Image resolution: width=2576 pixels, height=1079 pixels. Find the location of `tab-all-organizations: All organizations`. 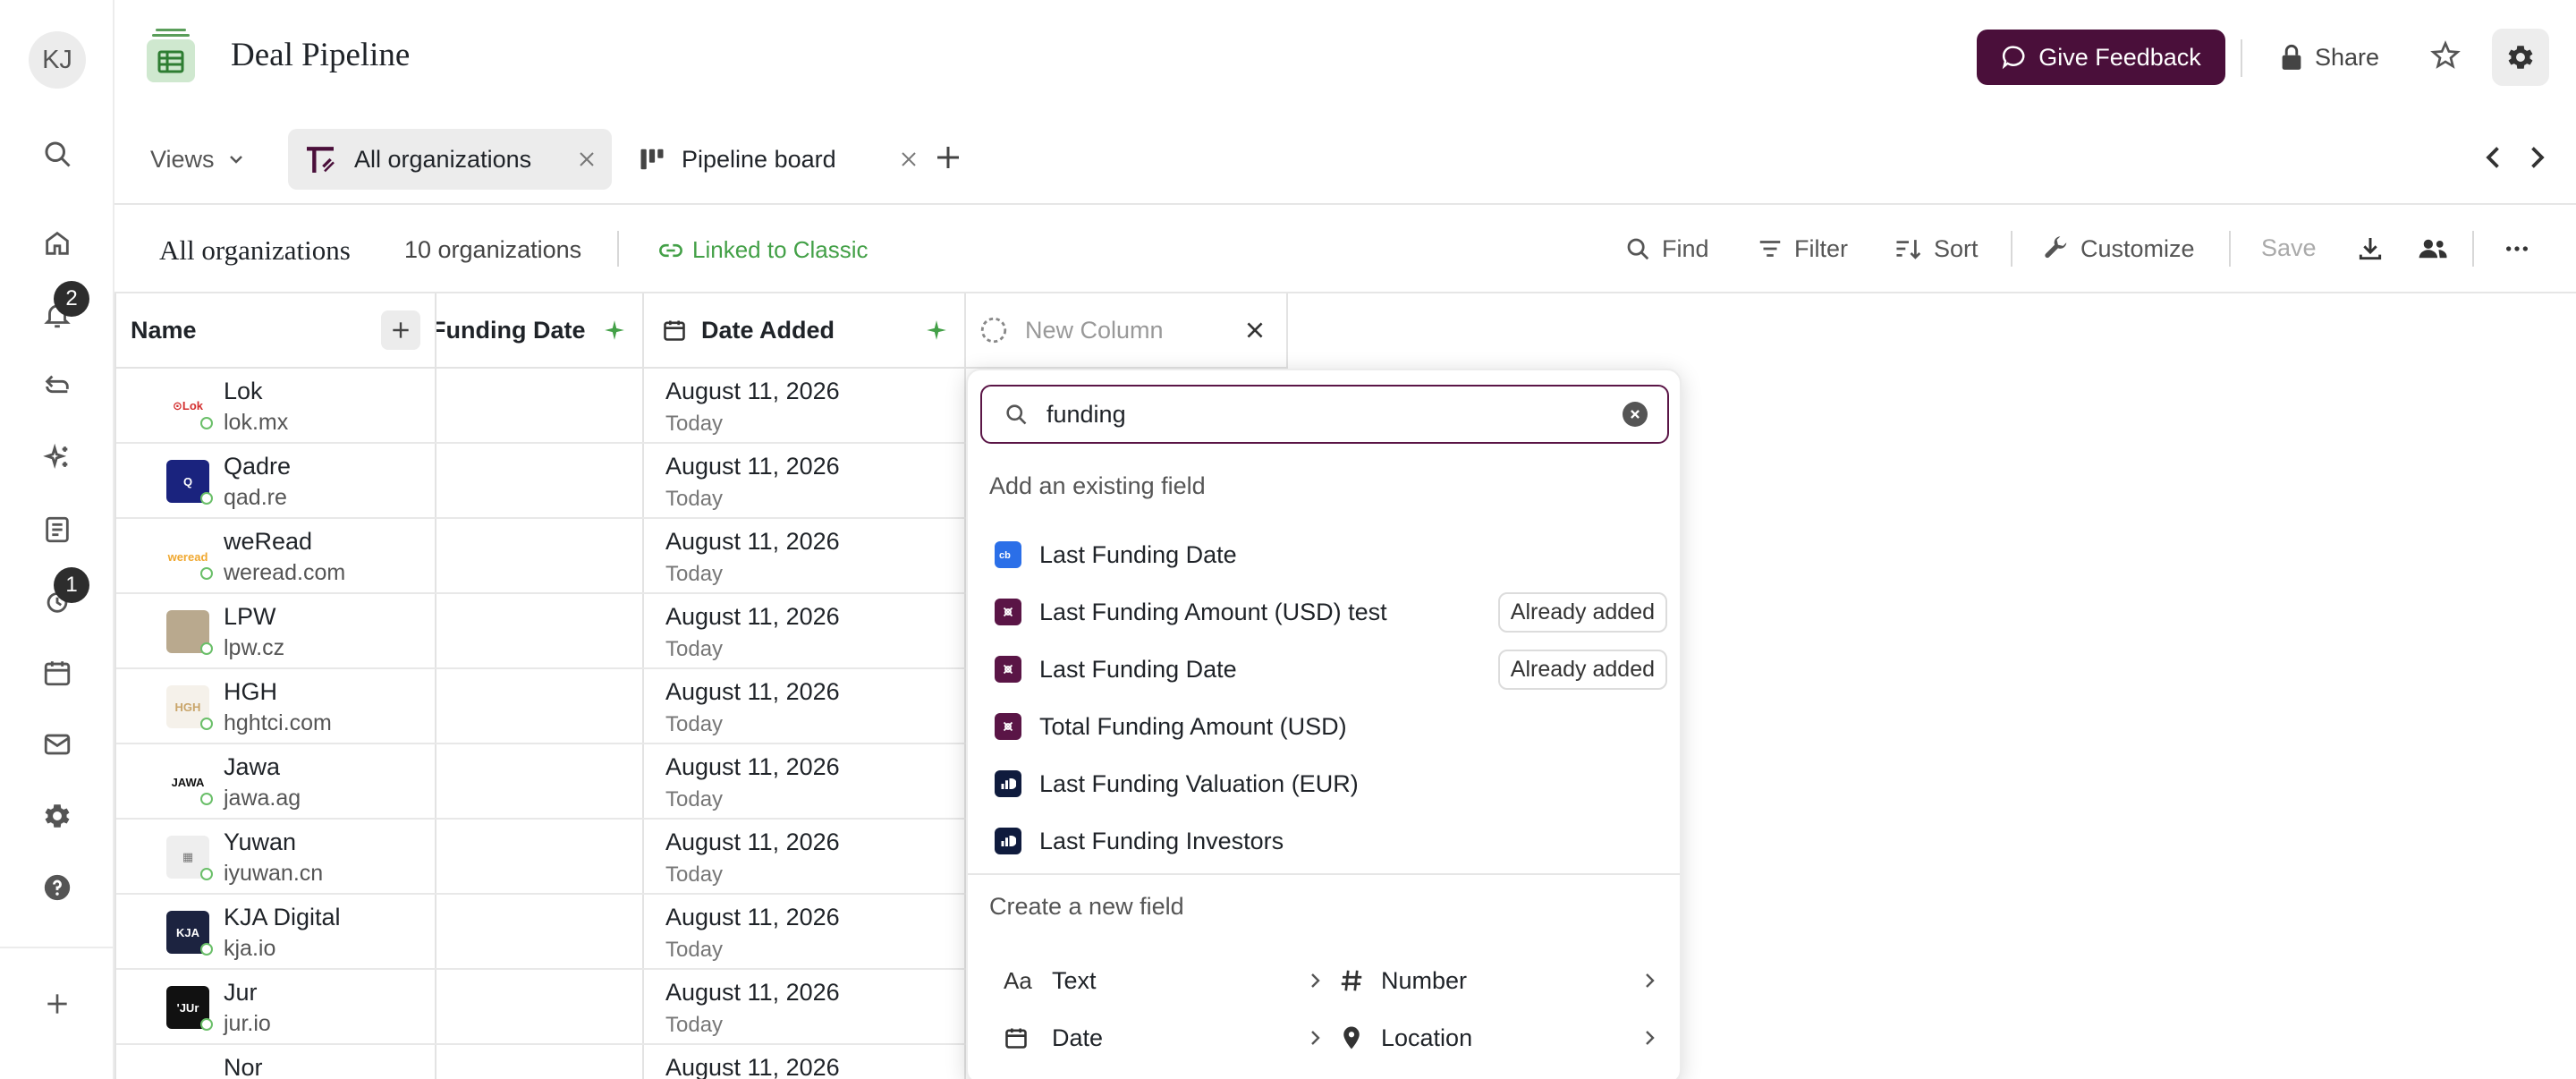

tab-all-organizations: All organizations is located at coordinates (450, 159).